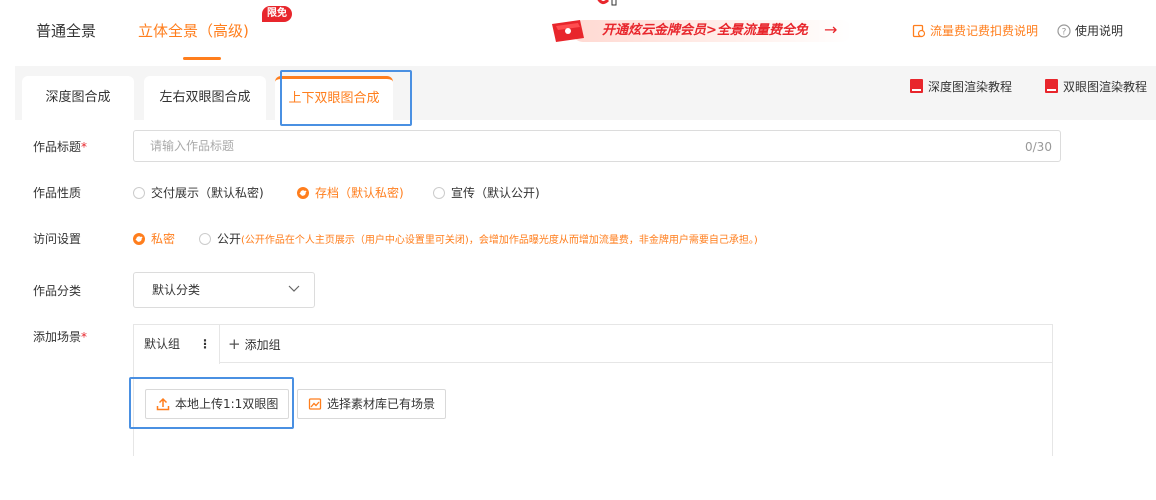 The height and width of the screenshot is (500, 1156). I want to click on library-select-button: 选择素材库已有场景, so click(372, 404).